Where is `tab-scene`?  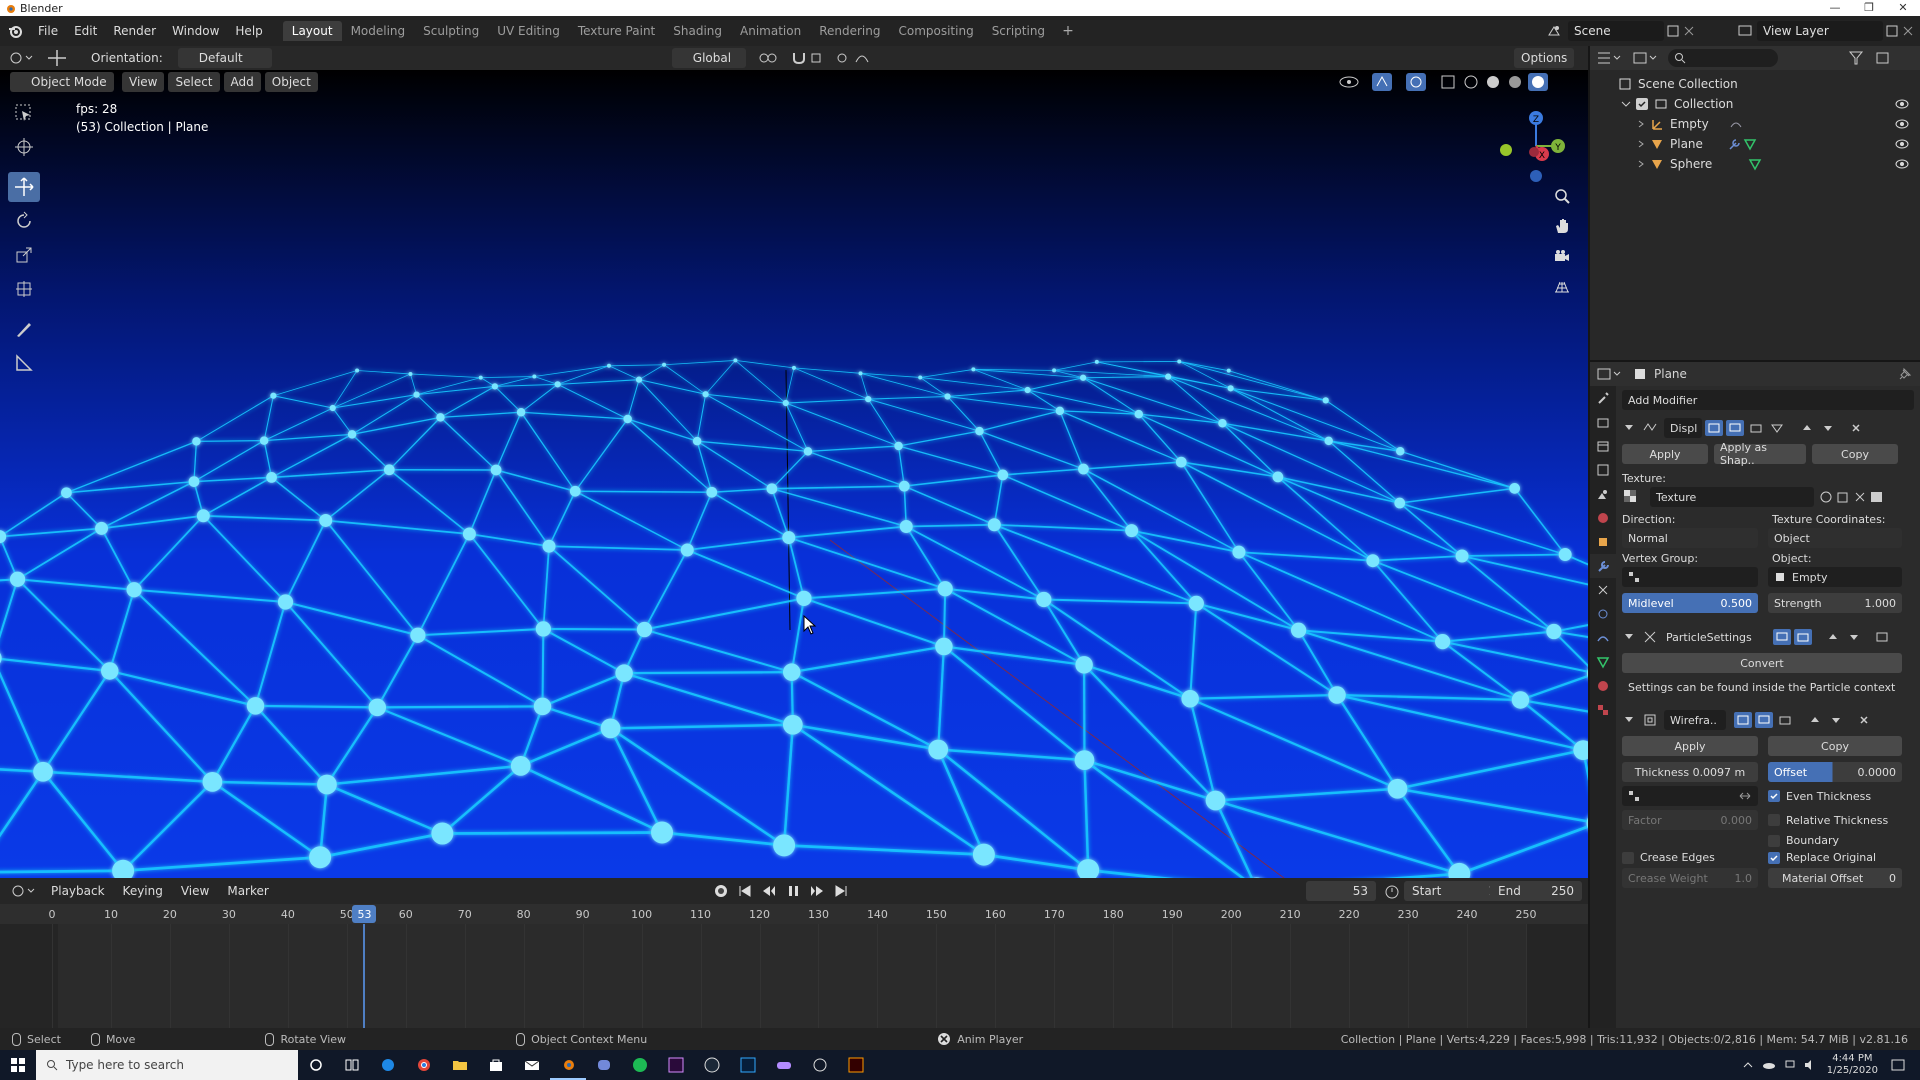 tab-scene is located at coordinates (1603, 494).